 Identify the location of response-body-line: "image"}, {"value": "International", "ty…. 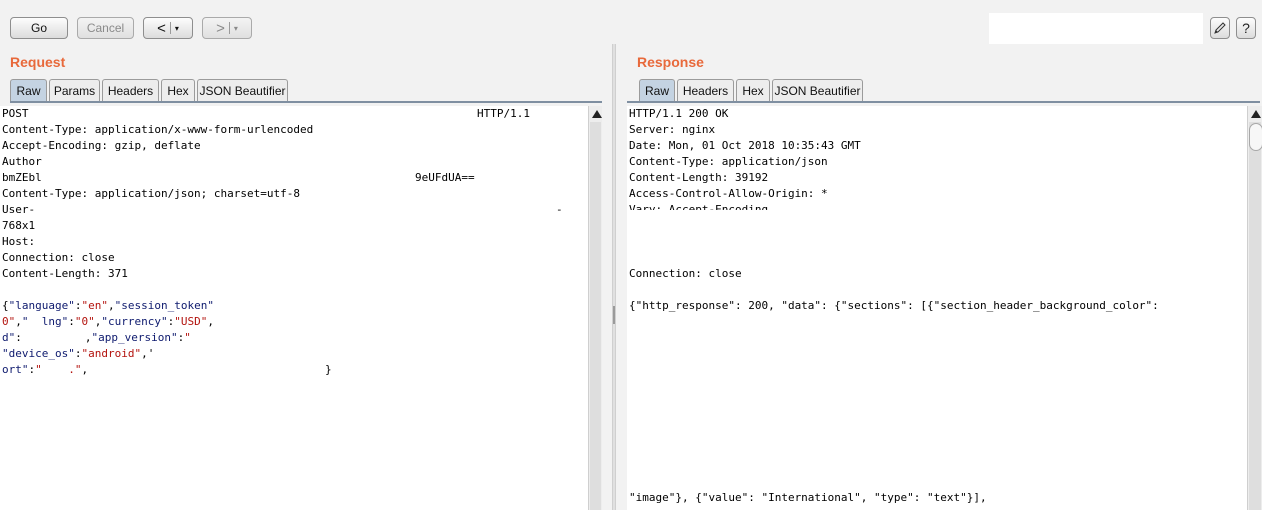
(808, 497).